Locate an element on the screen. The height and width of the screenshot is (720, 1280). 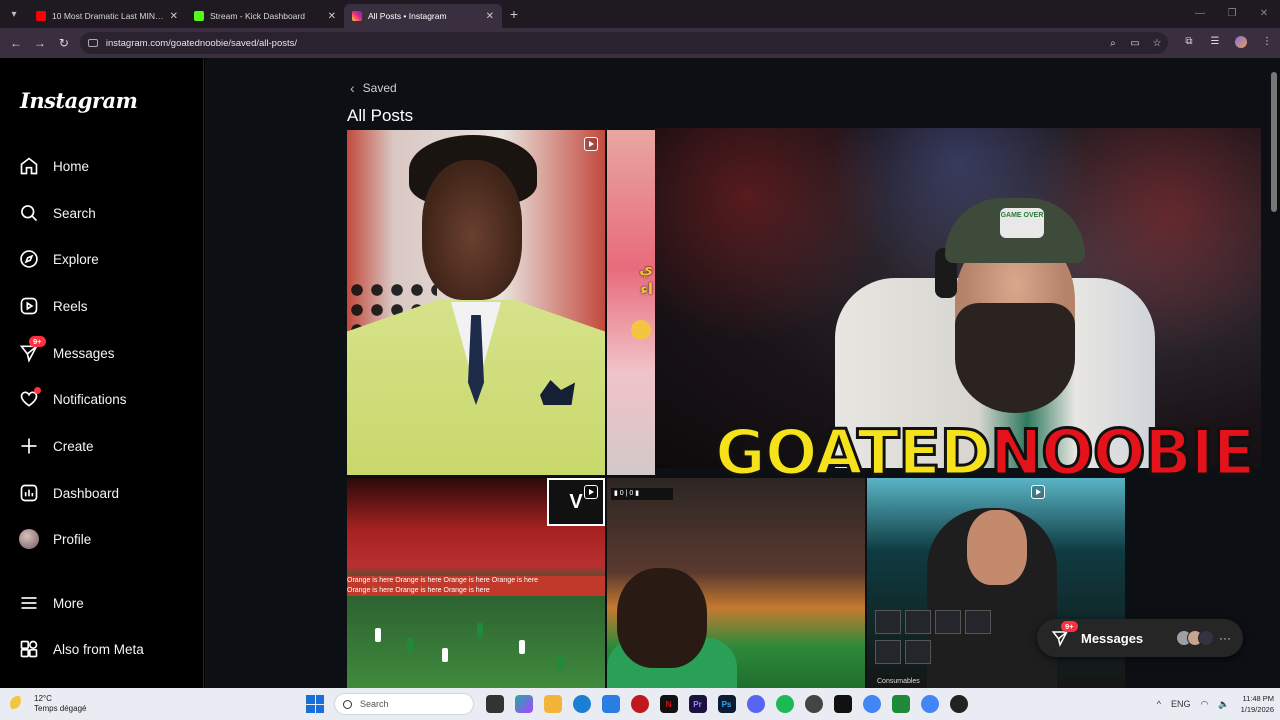
file-explorer-icon is located at coordinates (552, 704).